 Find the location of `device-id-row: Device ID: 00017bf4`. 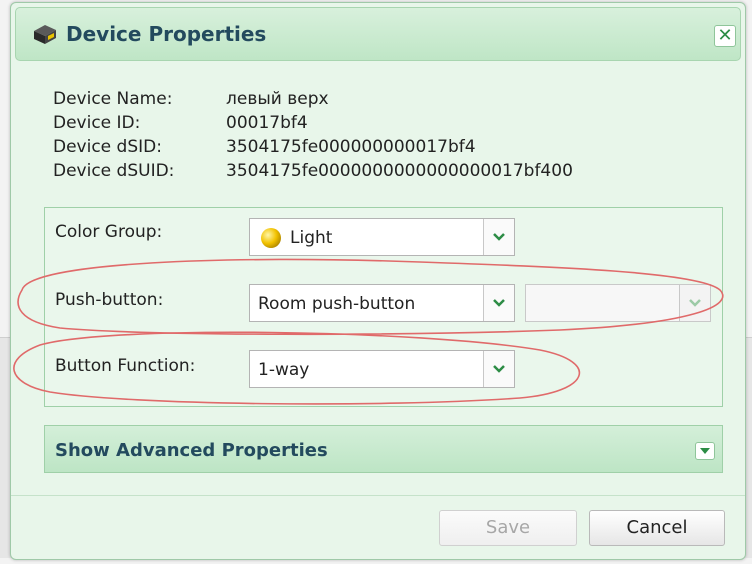

device-id-row: Device ID: 00017bf4 is located at coordinates (383, 125).